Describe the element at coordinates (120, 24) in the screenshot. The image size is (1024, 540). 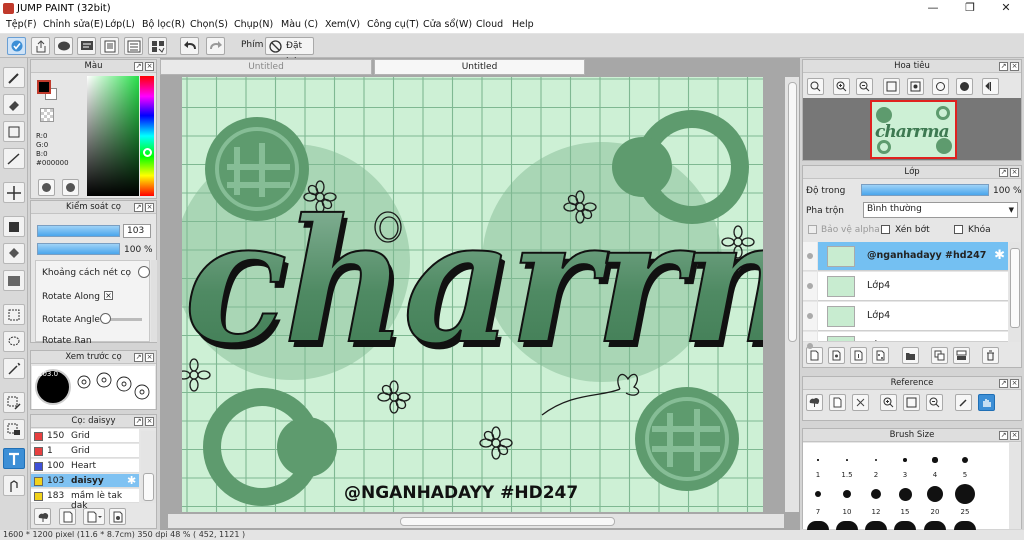
I see `menu-layer: Lớp(L)` at that location.